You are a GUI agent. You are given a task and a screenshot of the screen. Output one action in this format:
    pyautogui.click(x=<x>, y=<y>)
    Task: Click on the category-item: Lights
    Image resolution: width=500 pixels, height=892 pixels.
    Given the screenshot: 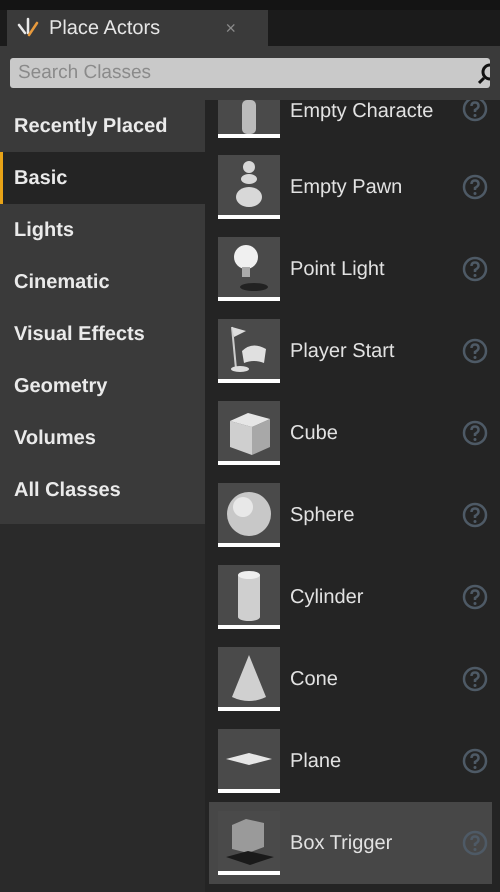 What is the action you would take?
    pyautogui.click(x=102, y=230)
    